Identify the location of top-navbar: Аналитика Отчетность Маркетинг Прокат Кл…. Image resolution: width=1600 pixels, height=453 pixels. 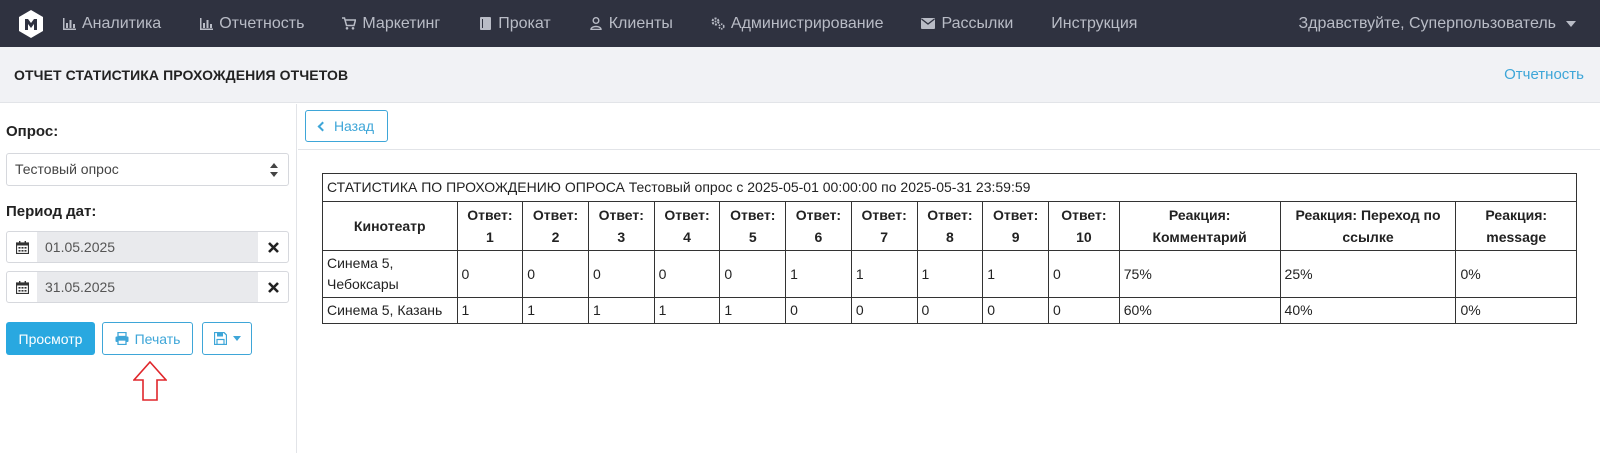
(800, 23).